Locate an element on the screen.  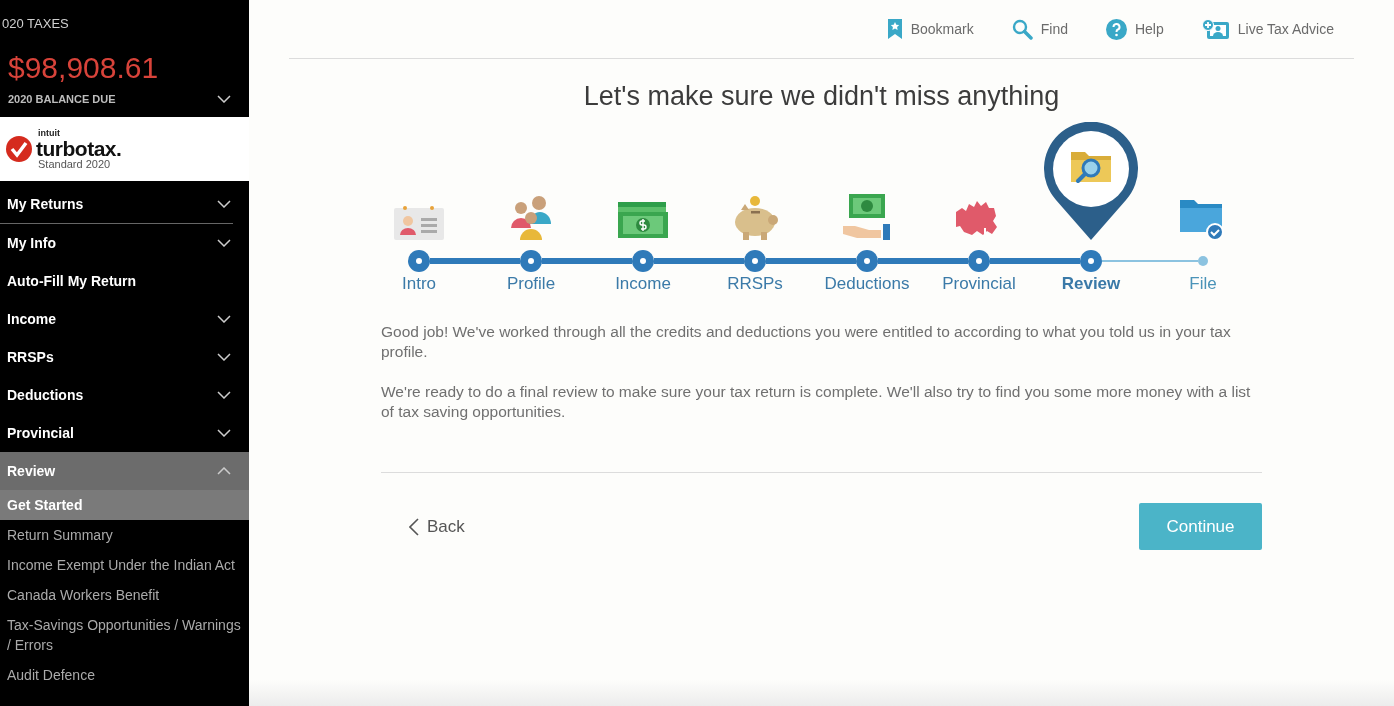
search-icon is located at coordinates (1022, 29).